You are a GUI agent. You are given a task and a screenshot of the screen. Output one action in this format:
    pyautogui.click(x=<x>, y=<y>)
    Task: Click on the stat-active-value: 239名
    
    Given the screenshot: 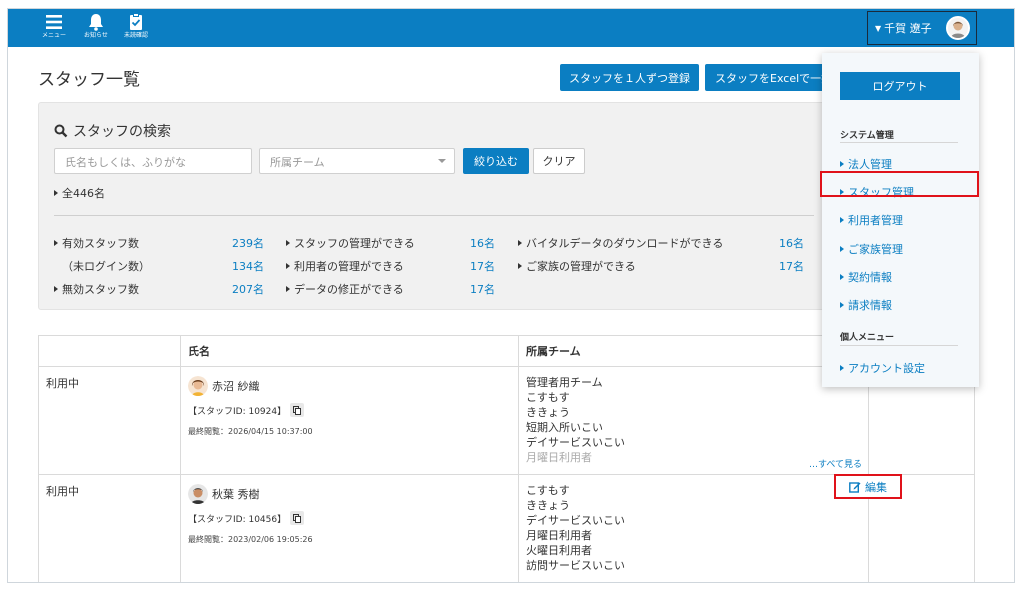 What is the action you would take?
    pyautogui.click(x=241, y=243)
    